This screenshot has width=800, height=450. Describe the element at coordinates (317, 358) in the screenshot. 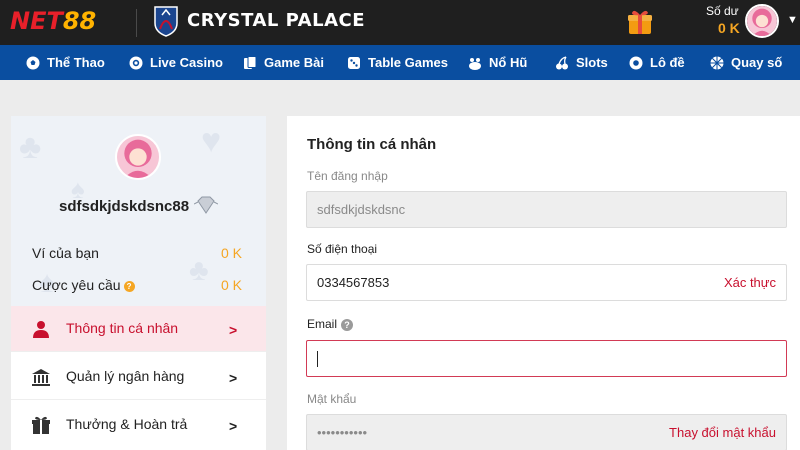

I see `text-cursor` at that location.